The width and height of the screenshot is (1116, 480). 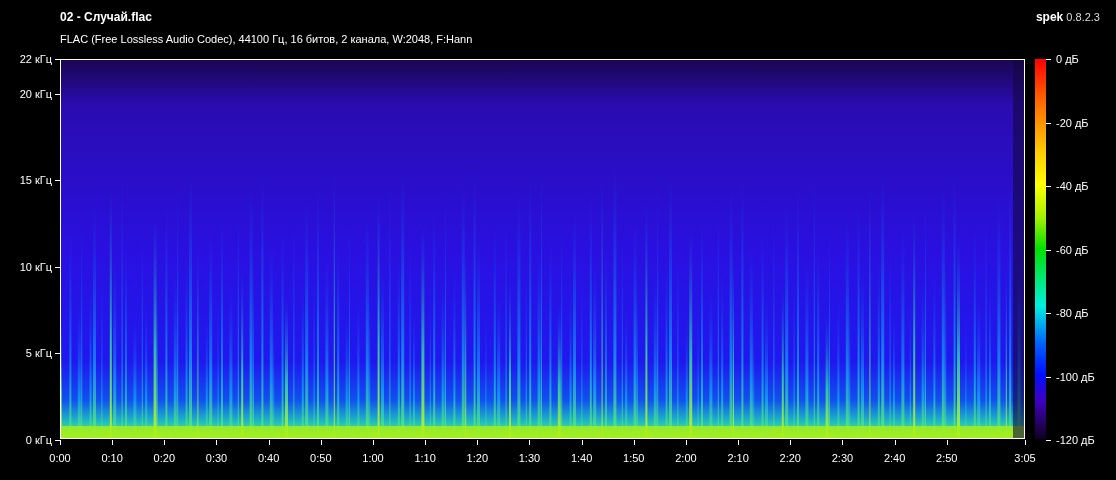 I want to click on time-label: 0:20, so click(x=164, y=458).